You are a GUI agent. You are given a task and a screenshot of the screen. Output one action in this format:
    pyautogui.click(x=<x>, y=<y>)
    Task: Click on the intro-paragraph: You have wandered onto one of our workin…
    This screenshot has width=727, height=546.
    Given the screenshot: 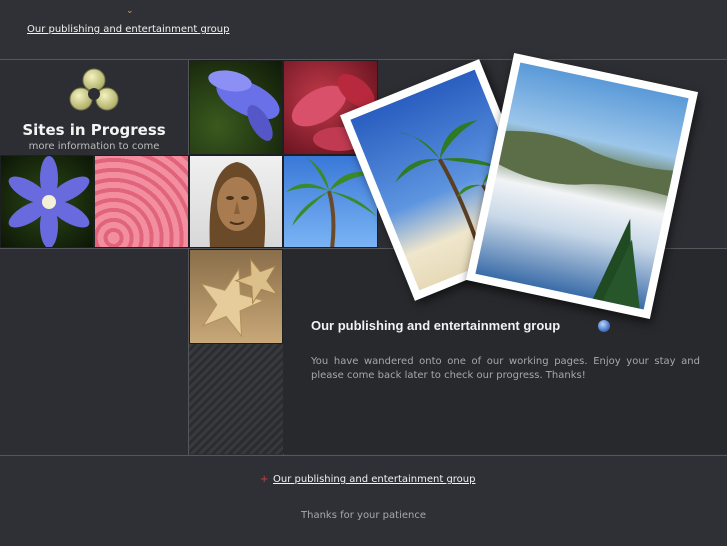 What is the action you would take?
    pyautogui.click(x=505, y=368)
    